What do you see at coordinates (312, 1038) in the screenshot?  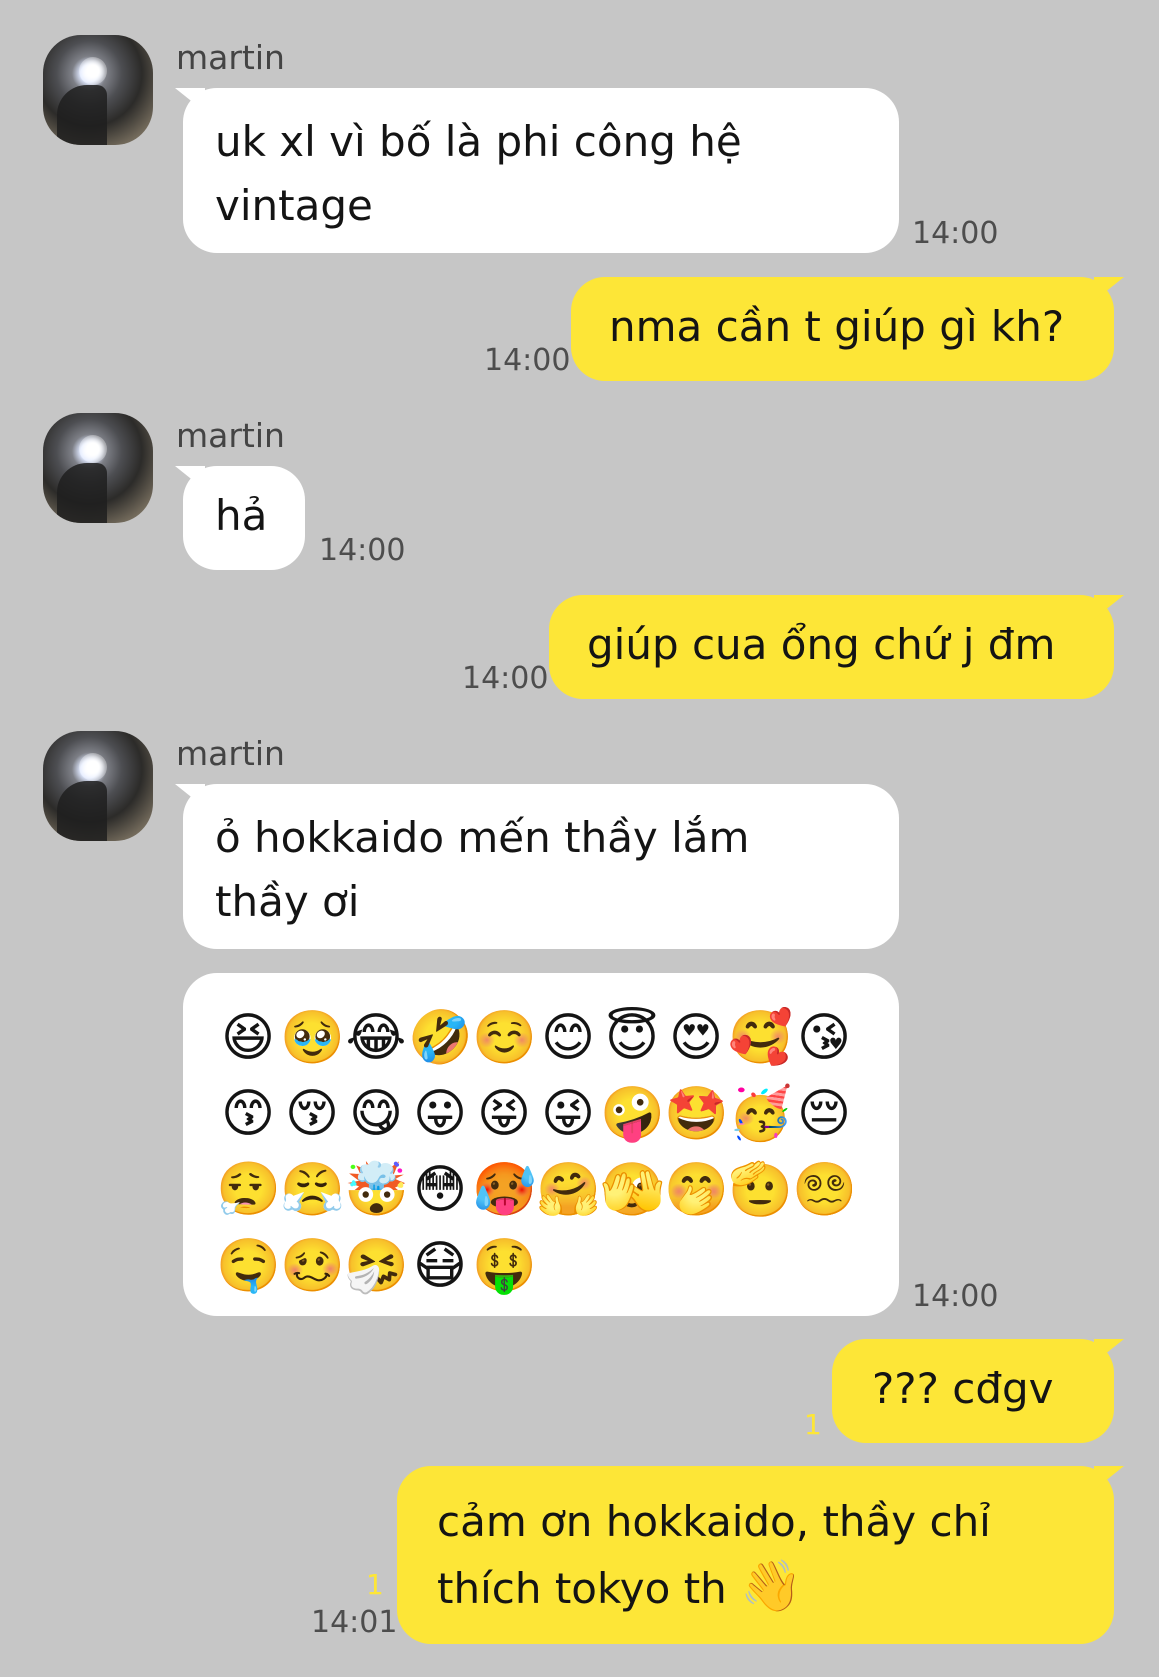 I see `emoji-icon: 🥹` at bounding box center [312, 1038].